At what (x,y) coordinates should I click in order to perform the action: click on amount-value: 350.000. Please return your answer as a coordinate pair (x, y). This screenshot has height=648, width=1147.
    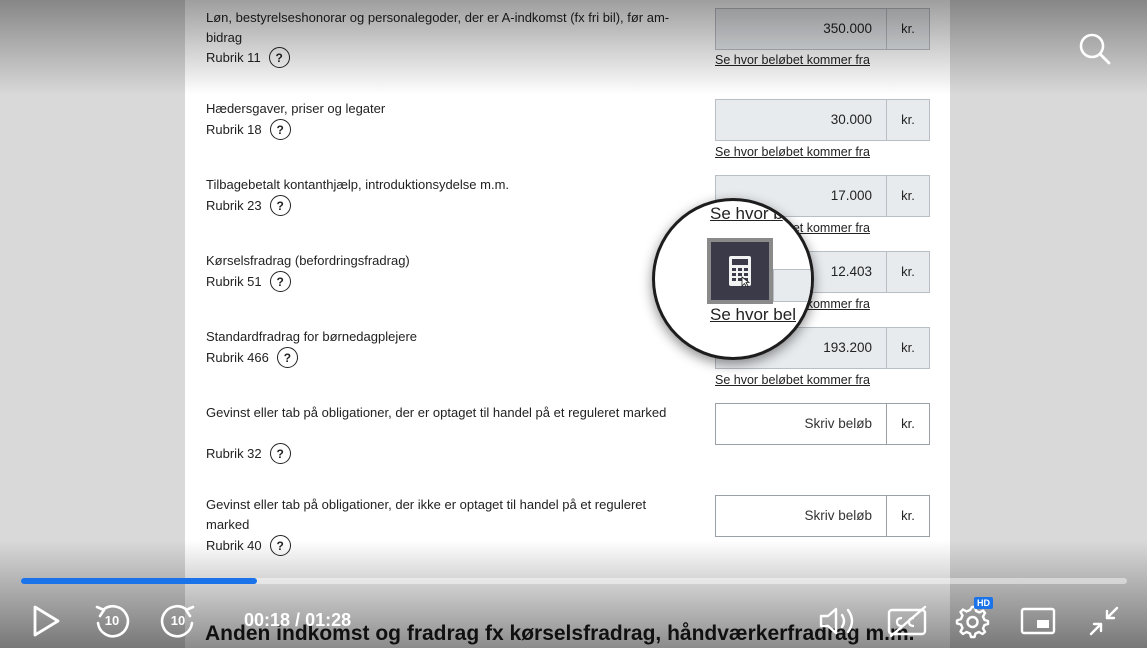
    Looking at the image, I should click on (847, 28).